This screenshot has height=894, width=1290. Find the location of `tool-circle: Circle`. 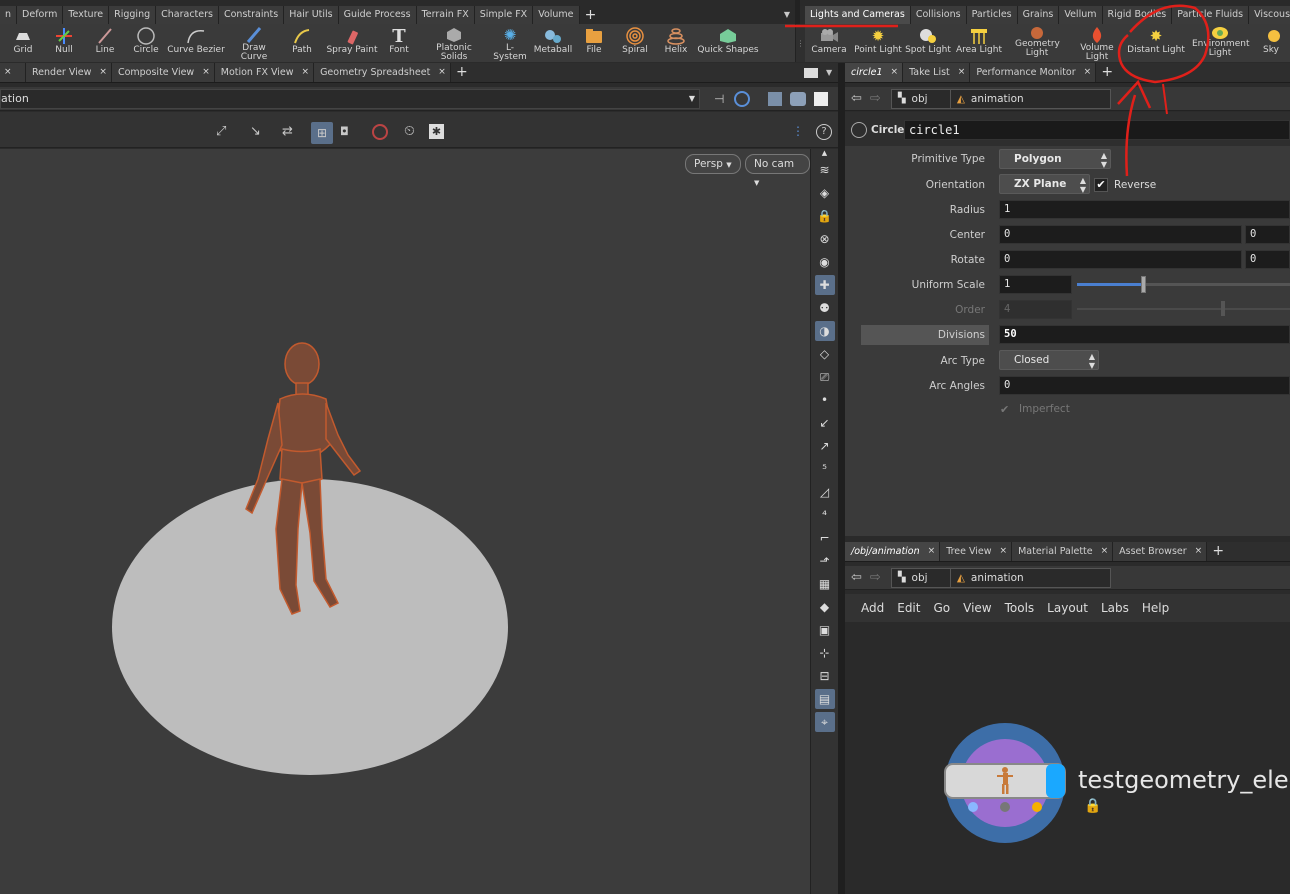

tool-circle: Circle is located at coordinates (146, 43).